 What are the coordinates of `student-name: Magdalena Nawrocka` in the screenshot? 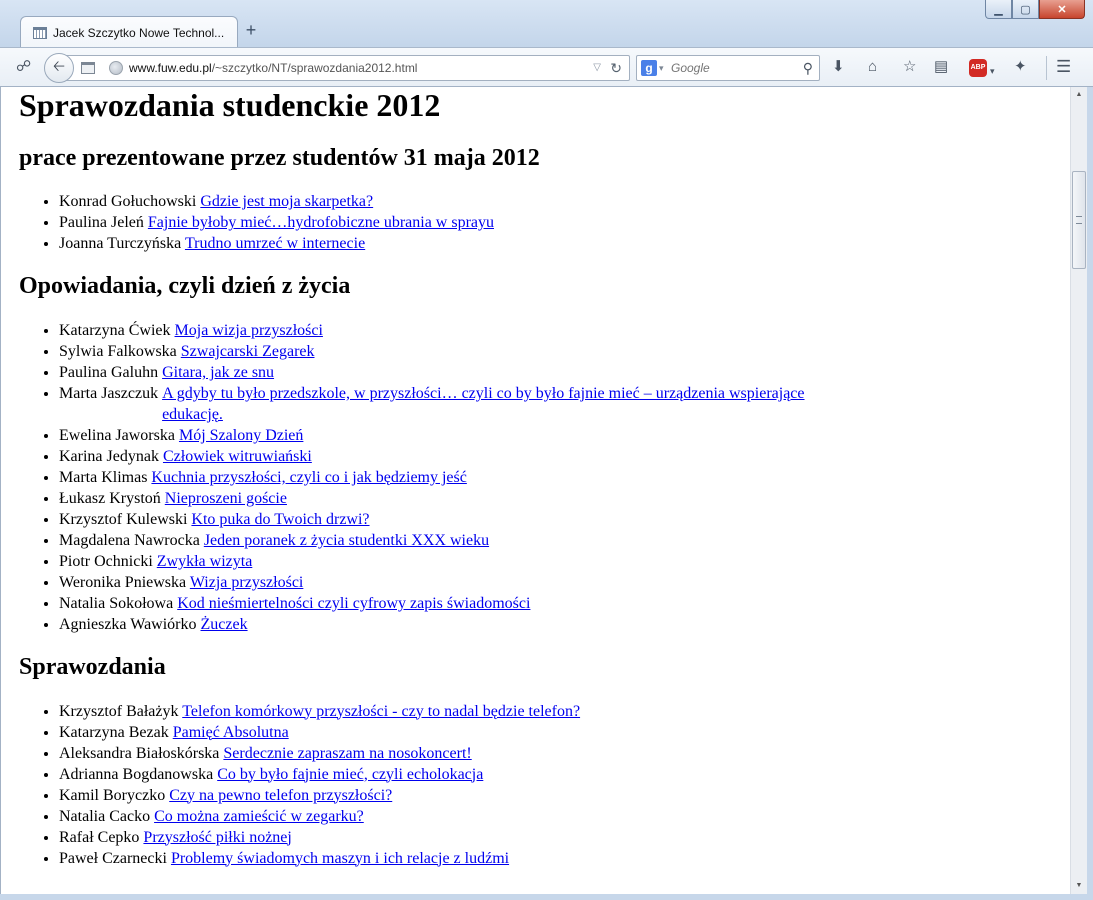 It's located at (129, 540).